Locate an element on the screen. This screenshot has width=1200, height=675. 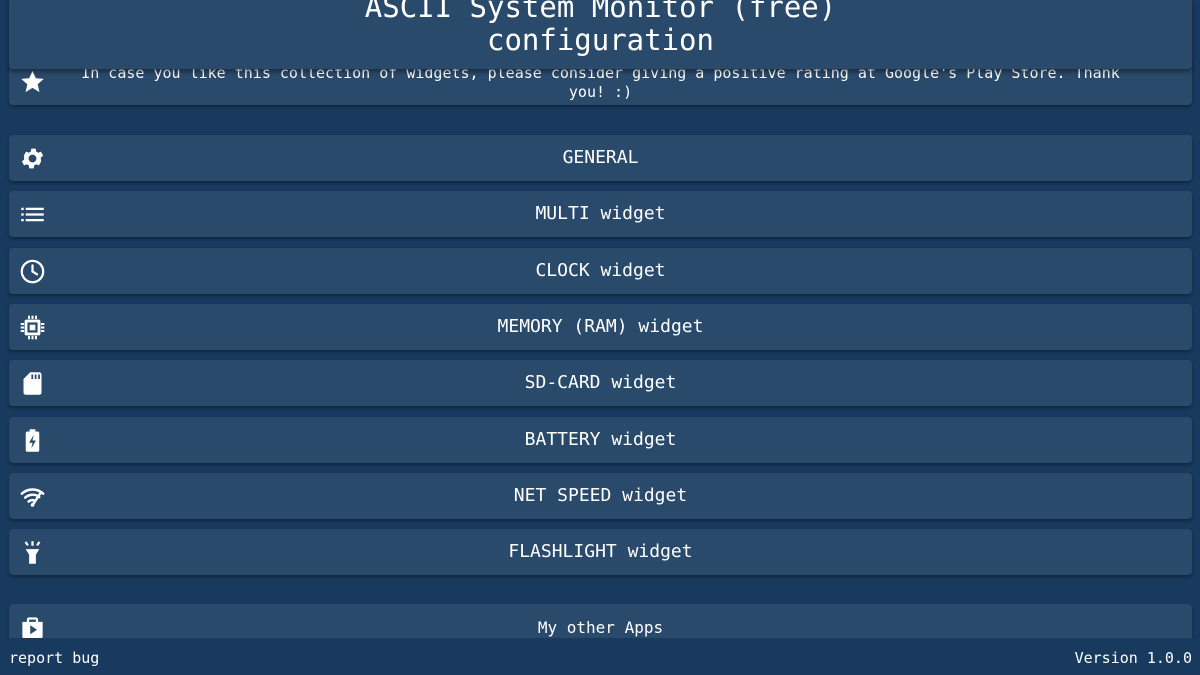
menu-item-label: MEMORY (RAM) widget is located at coordinates (600, 326).